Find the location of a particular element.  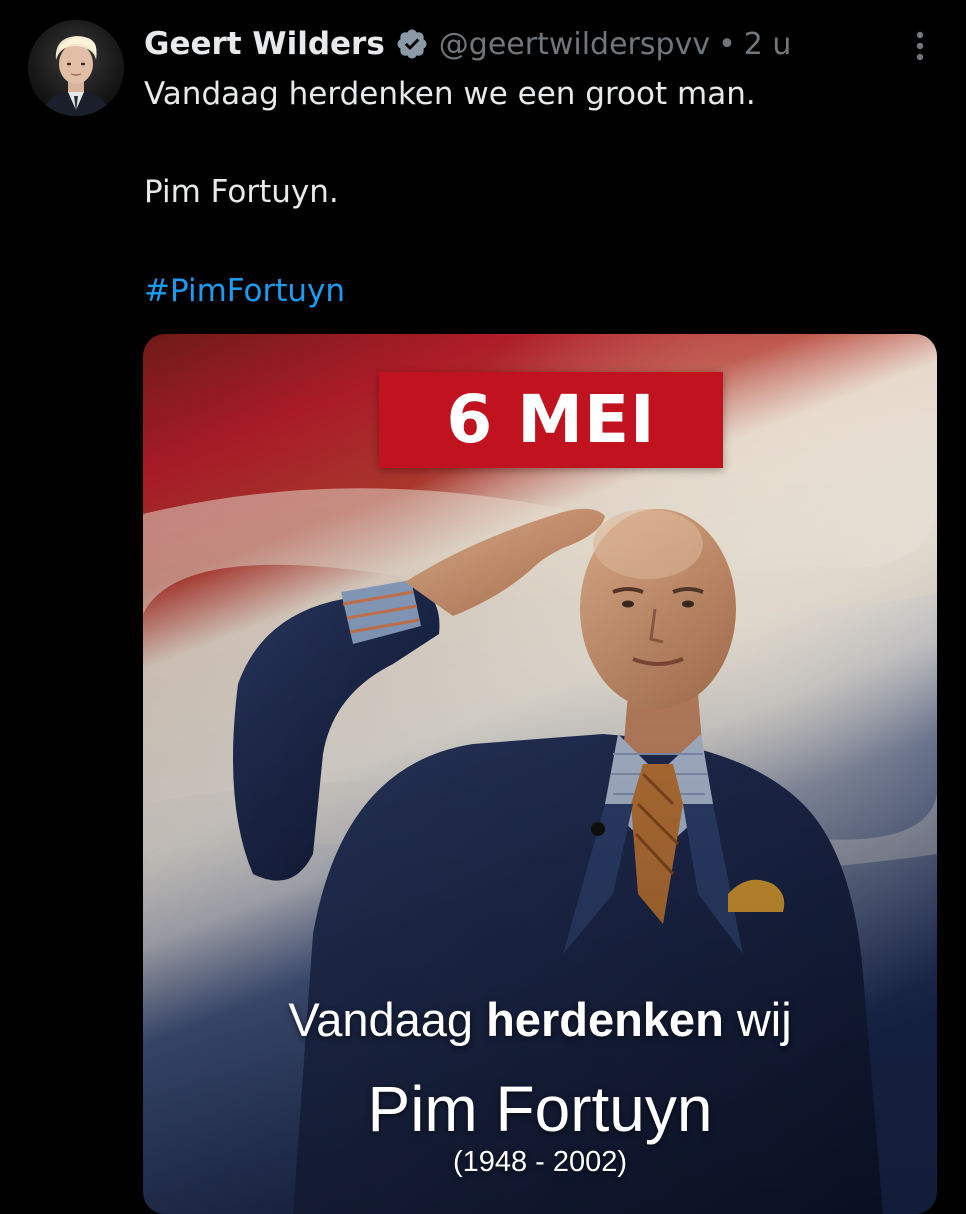

tweet-text-line-2: Pim Fortuyn. is located at coordinates (241, 192).